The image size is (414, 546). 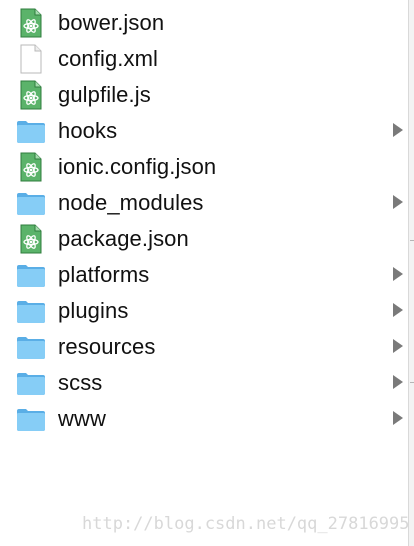 I want to click on list-item: node_modules, so click(x=204, y=202).